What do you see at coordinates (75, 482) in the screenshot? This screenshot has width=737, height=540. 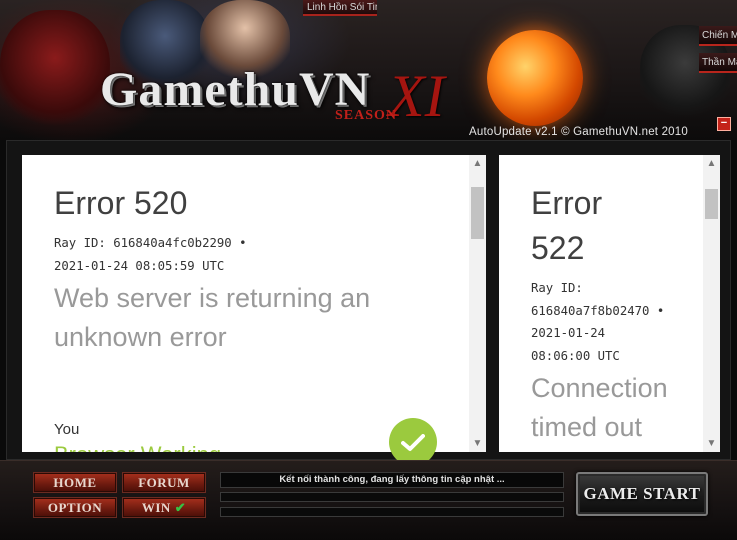 I see `home-button: HOME` at bounding box center [75, 482].